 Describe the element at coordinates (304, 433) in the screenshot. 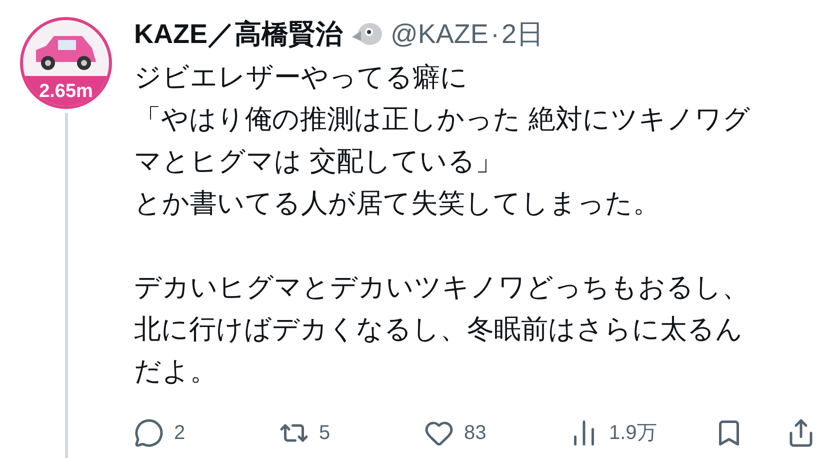

I see `repost-button: 5` at that location.